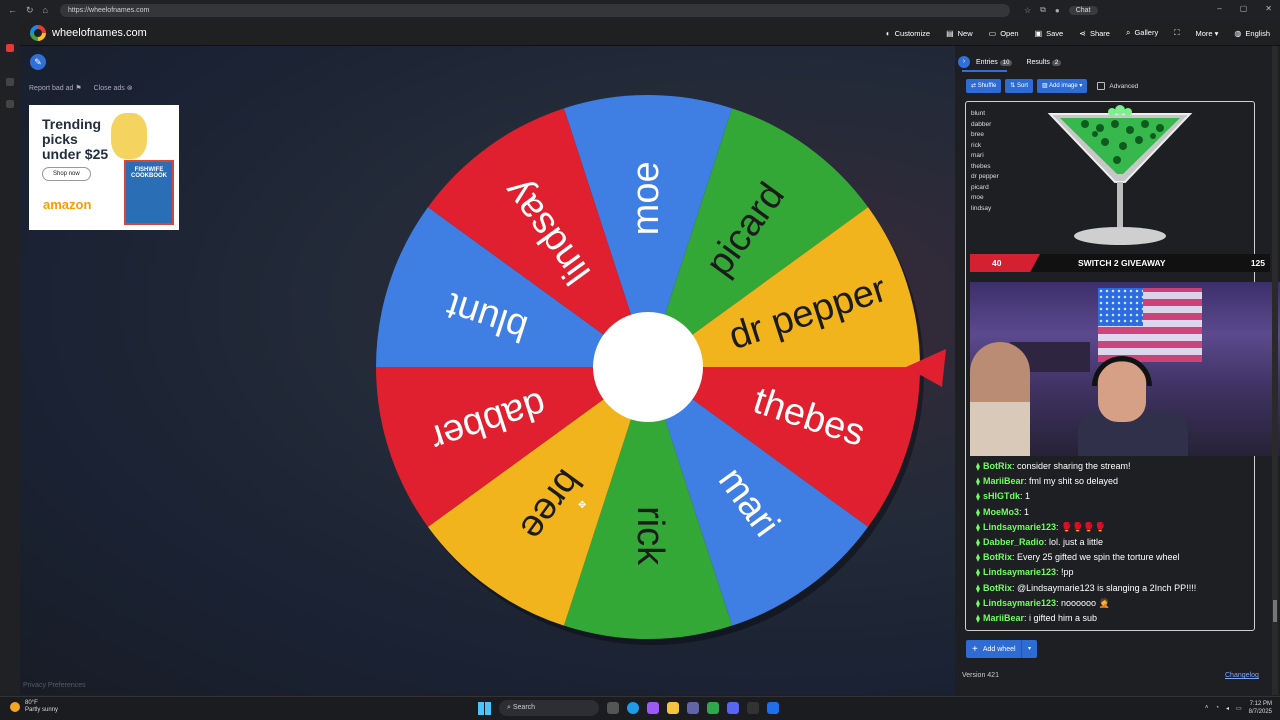  What do you see at coordinates (1061, 10) in the screenshot?
I see `browser-actions: ☆ ⧉ ● Chat` at bounding box center [1061, 10].